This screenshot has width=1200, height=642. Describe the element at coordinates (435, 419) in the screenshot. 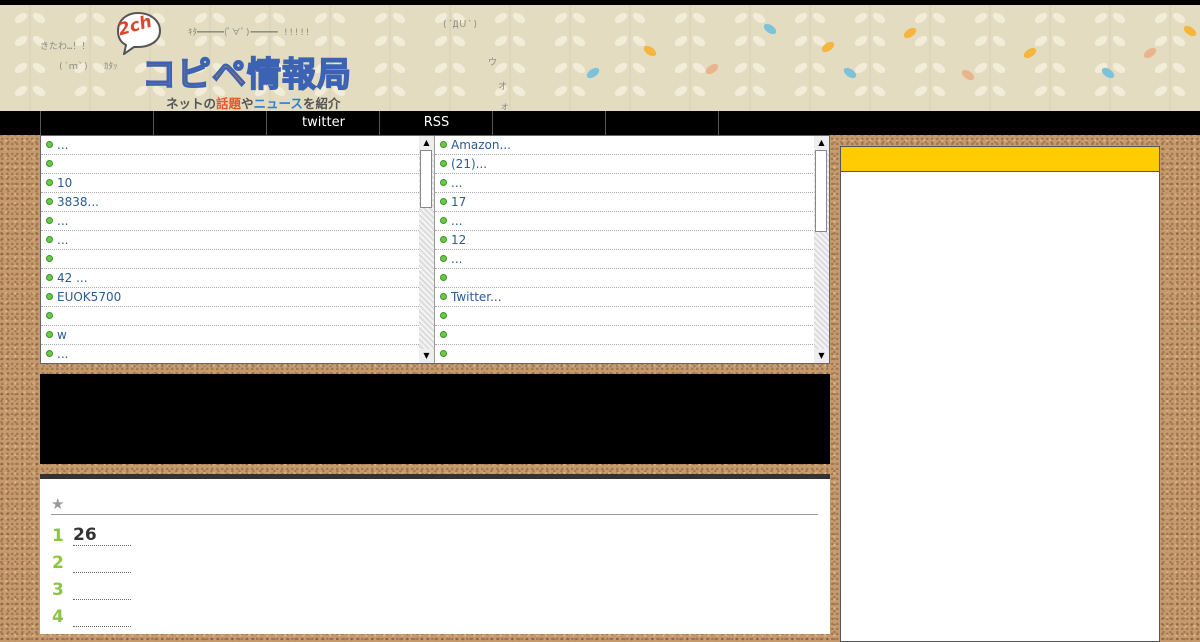

I see `ad-banner` at that location.